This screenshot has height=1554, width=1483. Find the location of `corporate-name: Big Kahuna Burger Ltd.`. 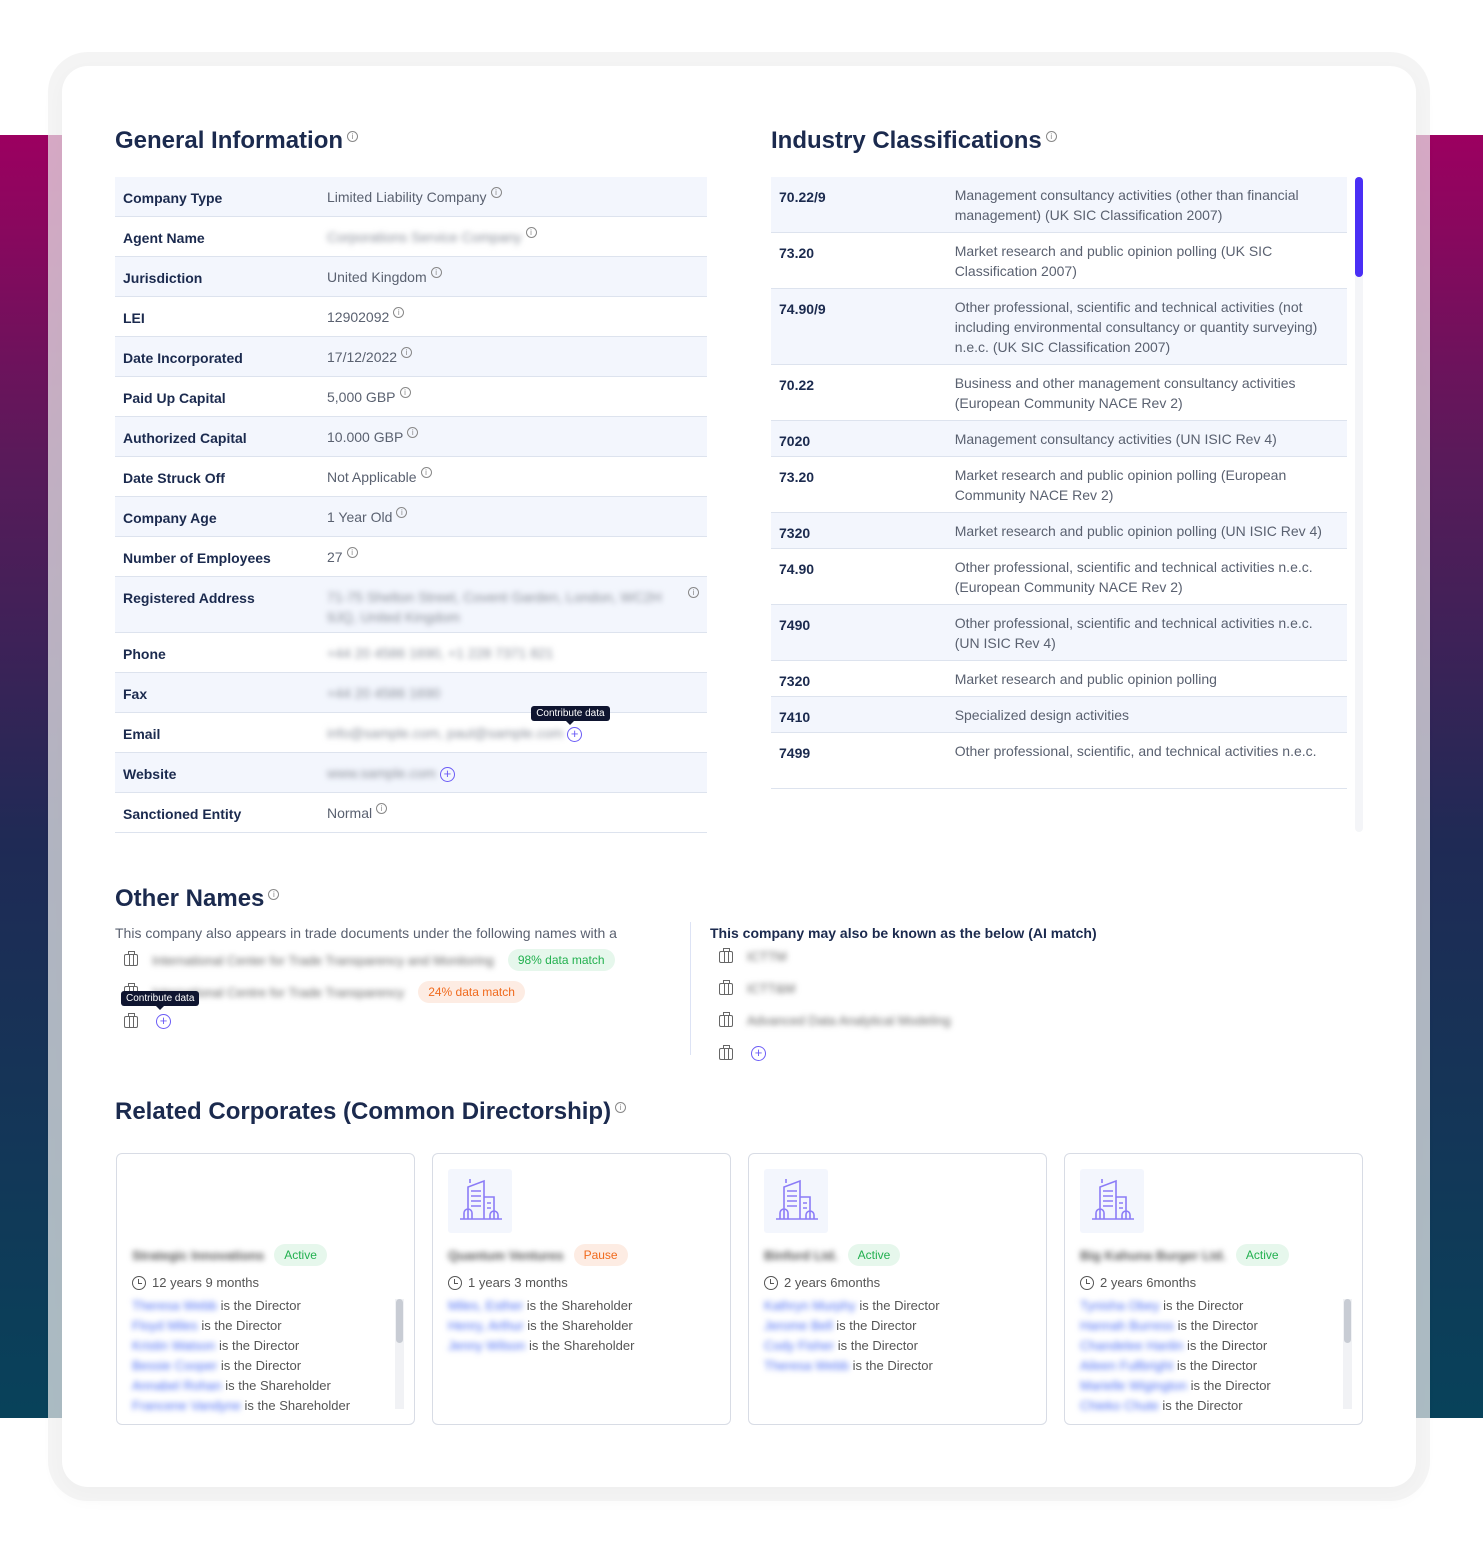

corporate-name: Big Kahuna Burger Ltd. is located at coordinates (1153, 1255).